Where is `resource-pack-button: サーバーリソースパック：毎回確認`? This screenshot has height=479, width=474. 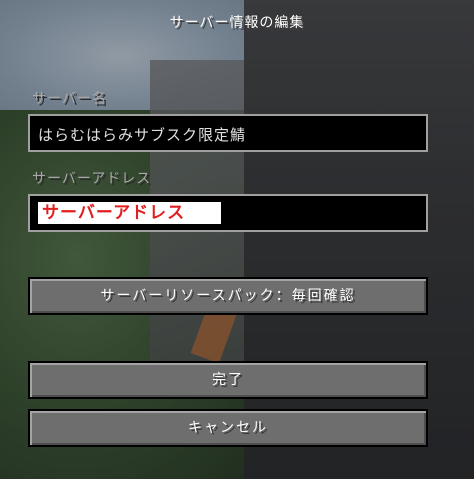 resource-pack-button: サーバーリソースパック：毎回確認 is located at coordinates (228, 296).